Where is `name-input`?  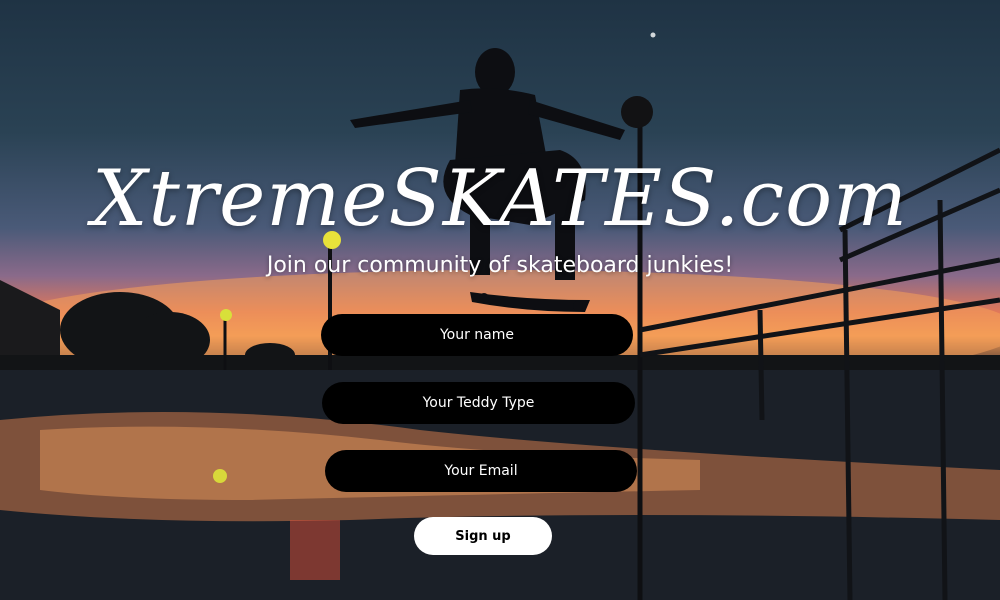 name-input is located at coordinates (477, 335).